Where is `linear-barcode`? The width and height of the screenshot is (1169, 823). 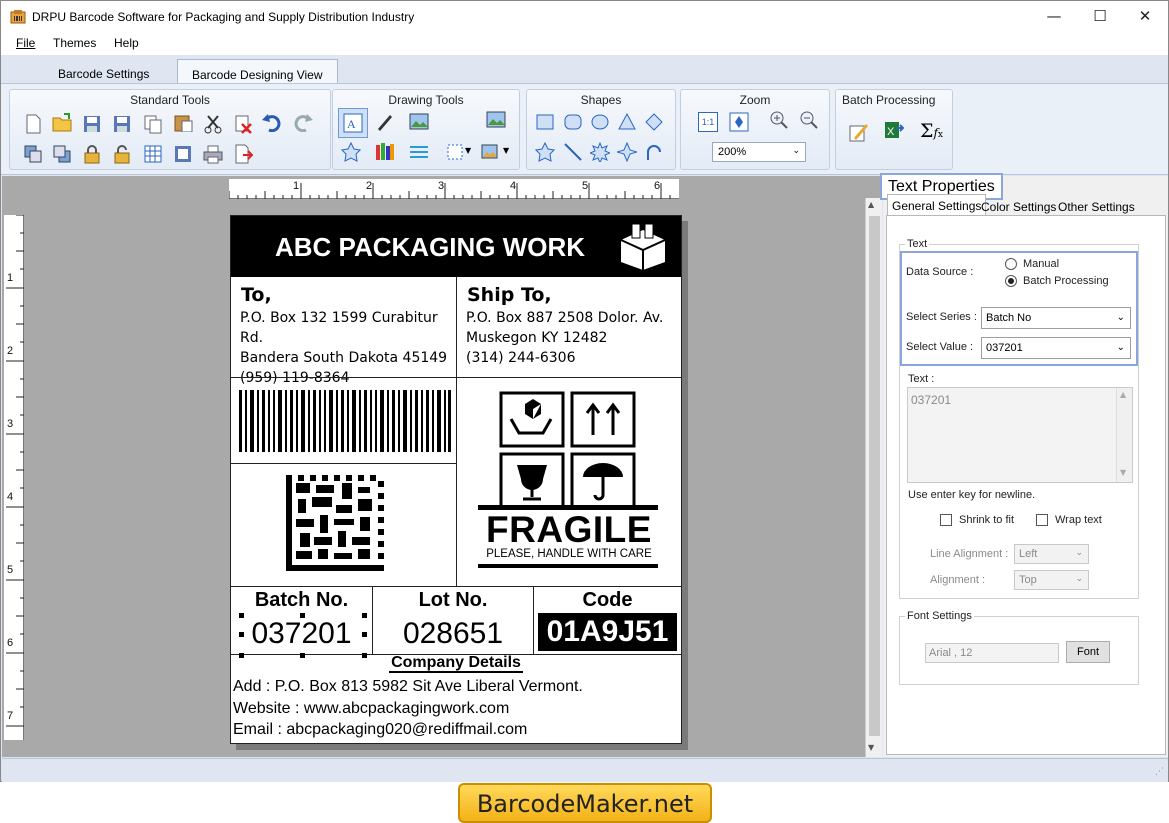
linear-barcode is located at coordinates (345, 421).